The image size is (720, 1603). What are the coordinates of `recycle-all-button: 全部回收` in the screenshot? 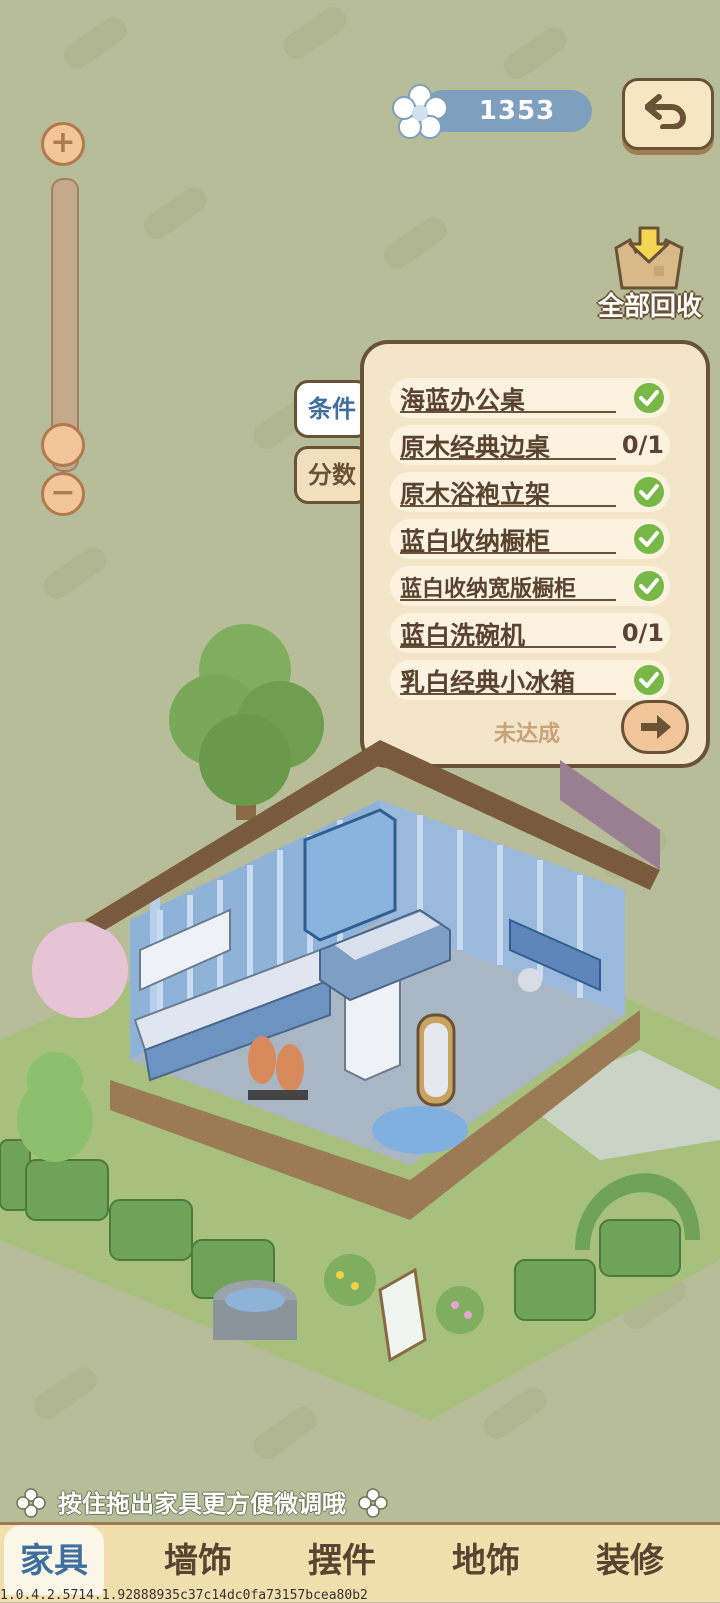 It's located at (650, 272).